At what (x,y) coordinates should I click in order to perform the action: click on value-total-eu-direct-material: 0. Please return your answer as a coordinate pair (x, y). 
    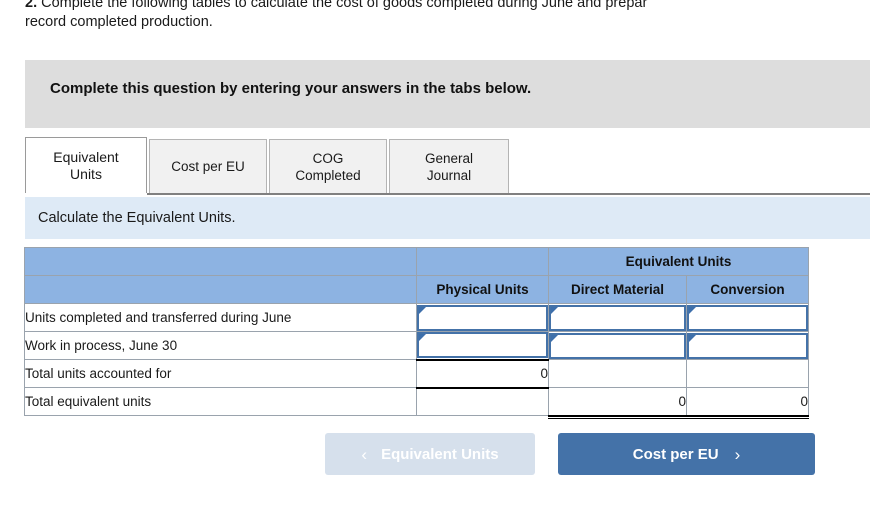
    Looking at the image, I should click on (618, 403).